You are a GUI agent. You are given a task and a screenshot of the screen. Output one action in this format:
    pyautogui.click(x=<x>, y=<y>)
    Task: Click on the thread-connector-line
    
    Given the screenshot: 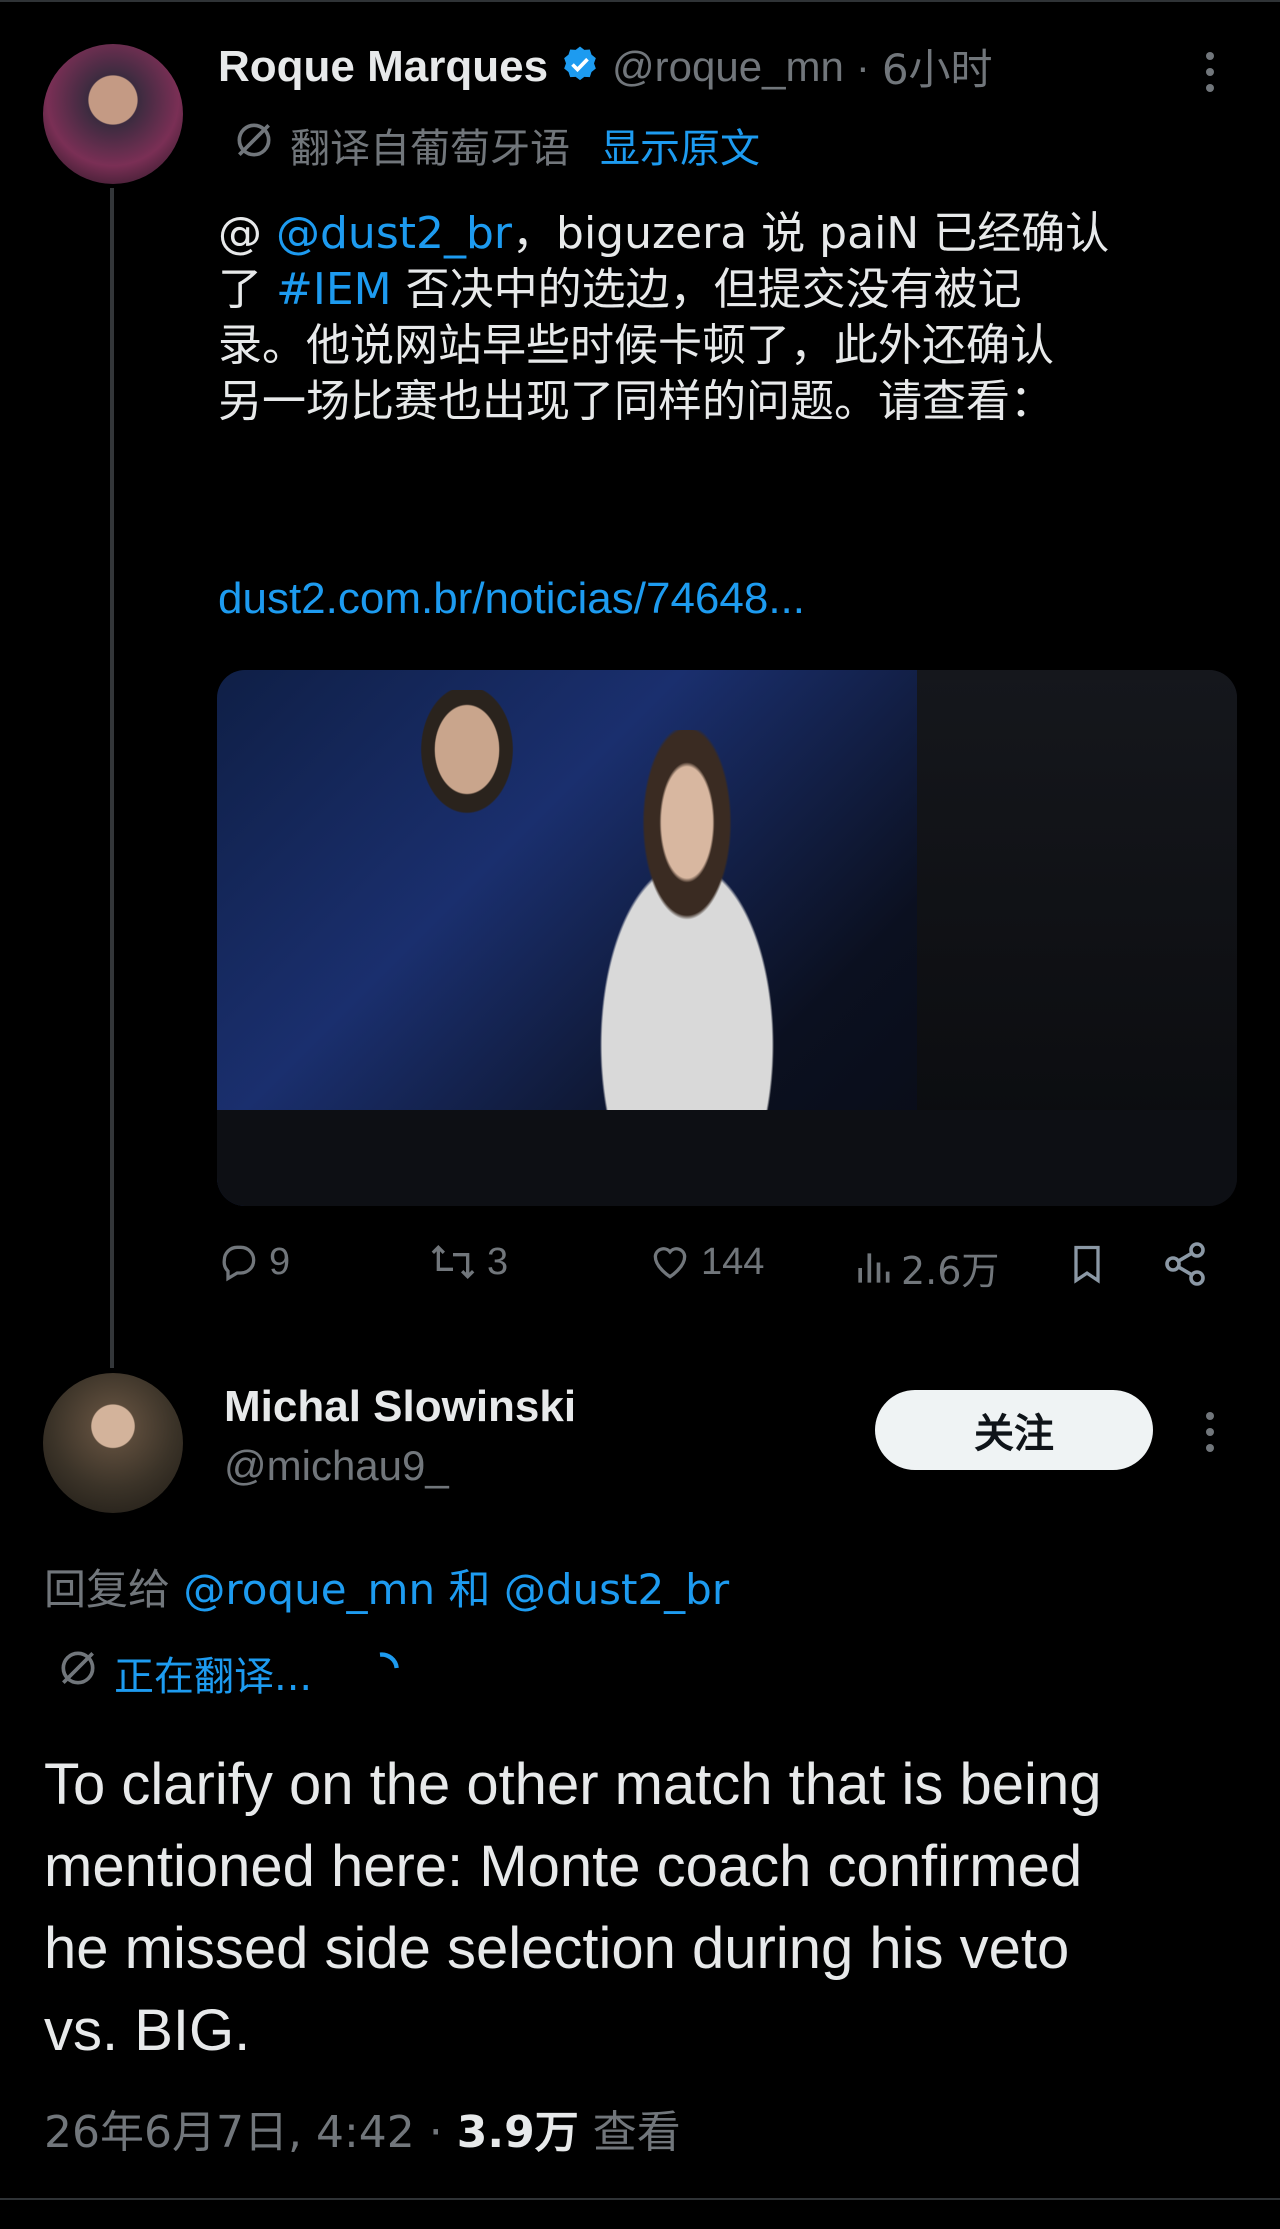 What is the action you would take?
    pyautogui.click(x=112, y=778)
    